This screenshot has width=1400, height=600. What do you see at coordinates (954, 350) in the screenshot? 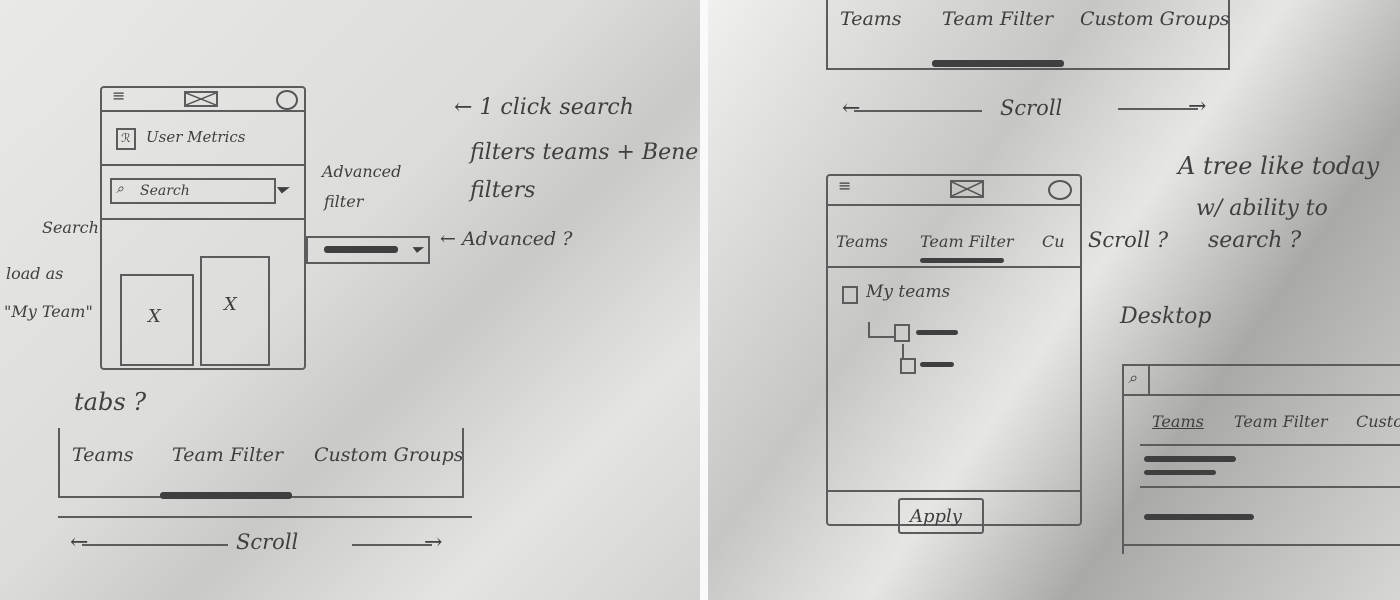
I see `phone-wireframe: ≡ Teams Team Filter Cu My teams` at bounding box center [954, 350].